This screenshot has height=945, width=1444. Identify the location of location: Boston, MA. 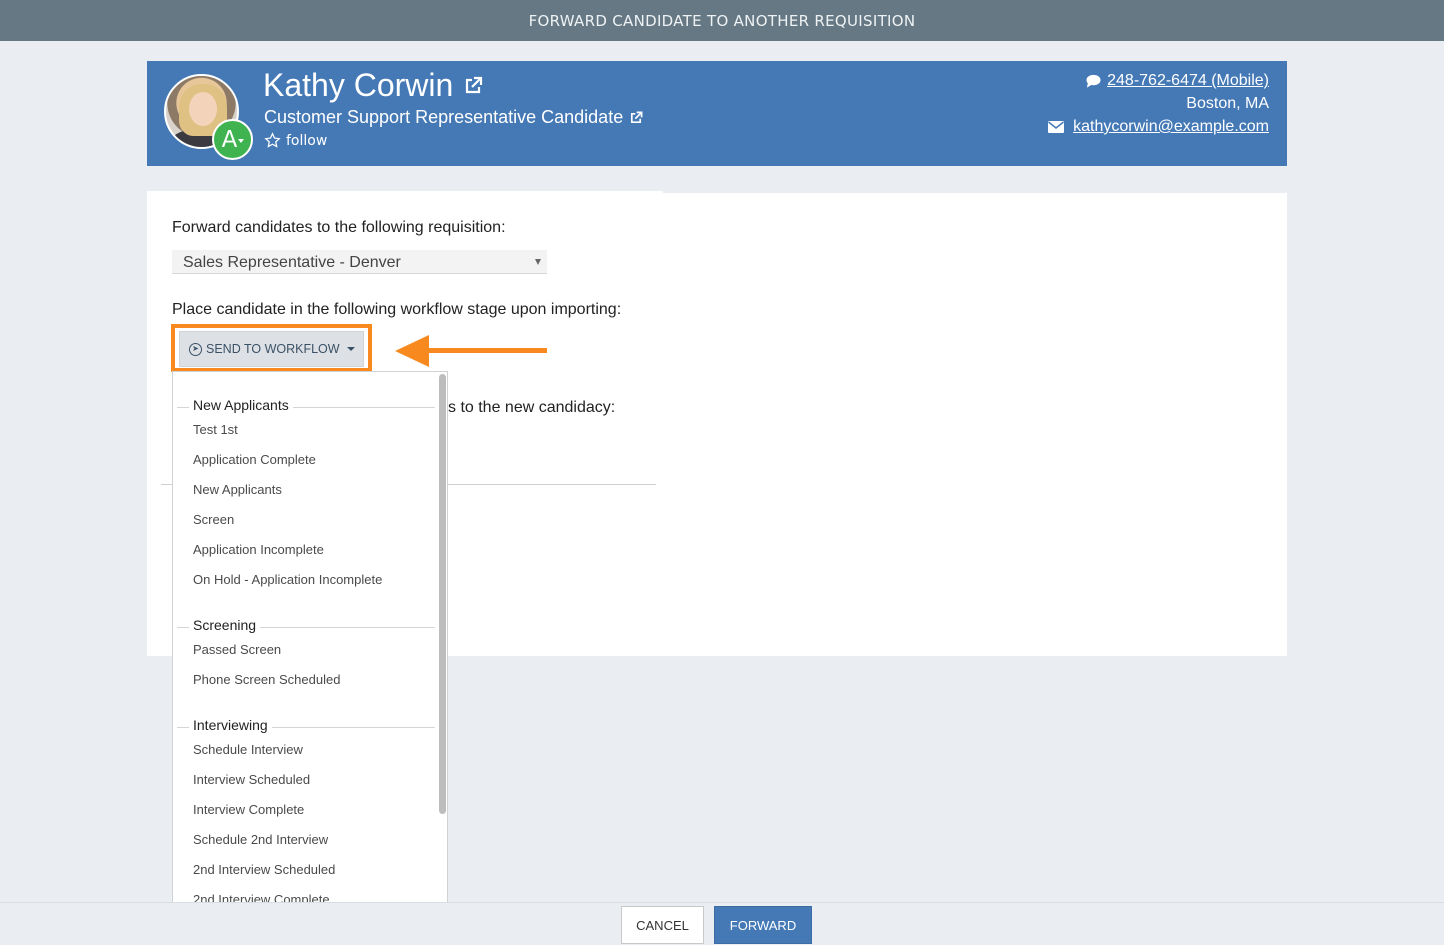
(1227, 103).